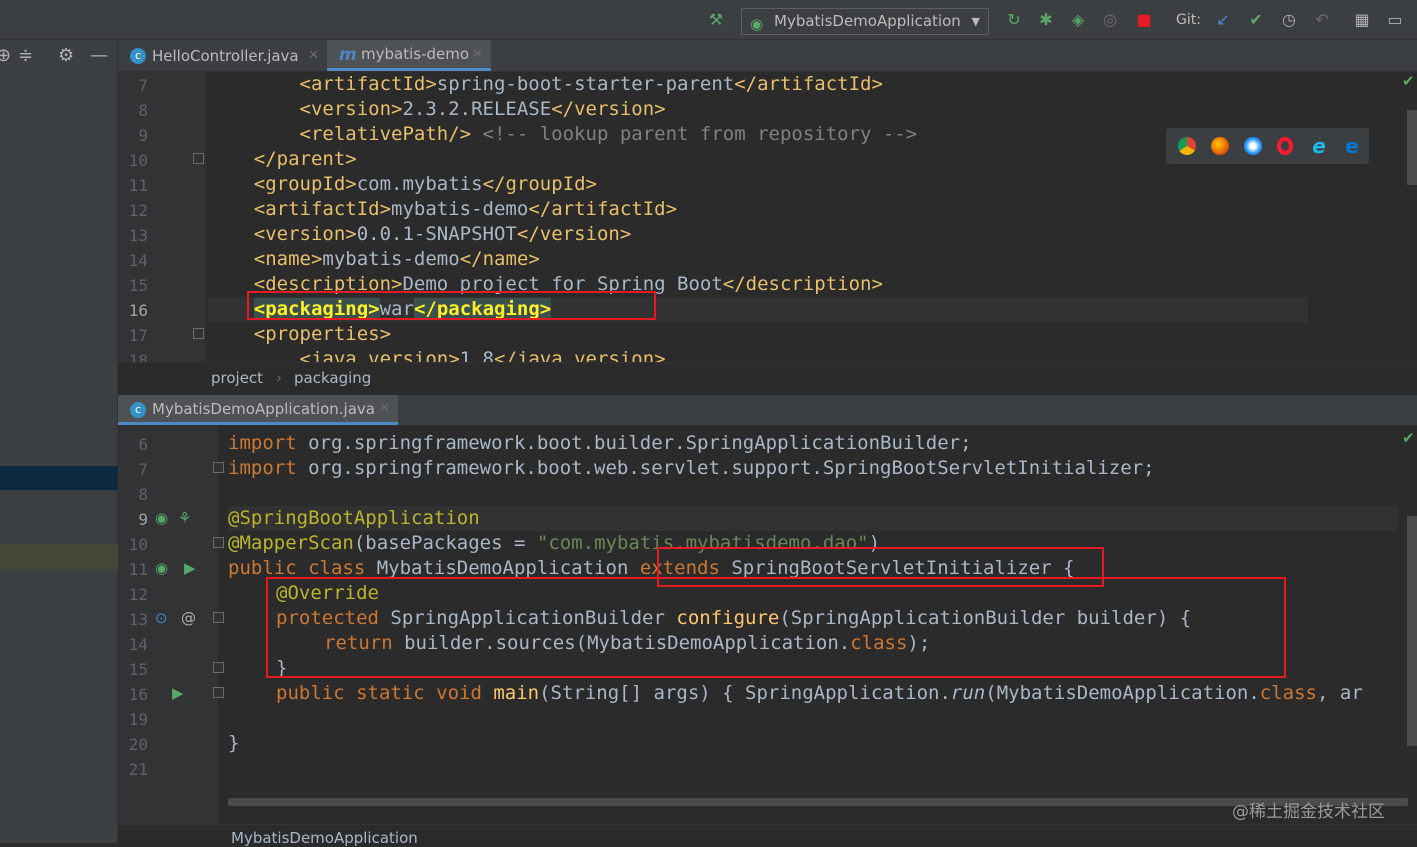 The height and width of the screenshot is (847, 1417). What do you see at coordinates (327, 618) in the screenshot?
I see `code-token: protected` at bounding box center [327, 618].